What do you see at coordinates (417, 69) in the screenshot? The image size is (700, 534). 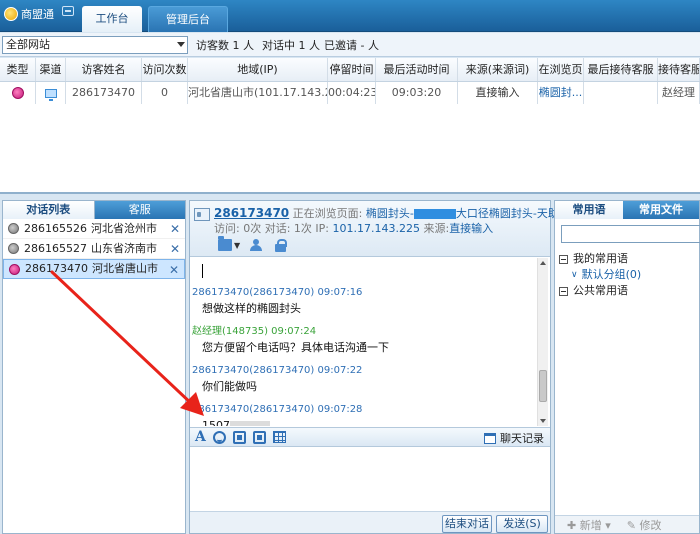 I see `column-header: 最后活动时间` at bounding box center [417, 69].